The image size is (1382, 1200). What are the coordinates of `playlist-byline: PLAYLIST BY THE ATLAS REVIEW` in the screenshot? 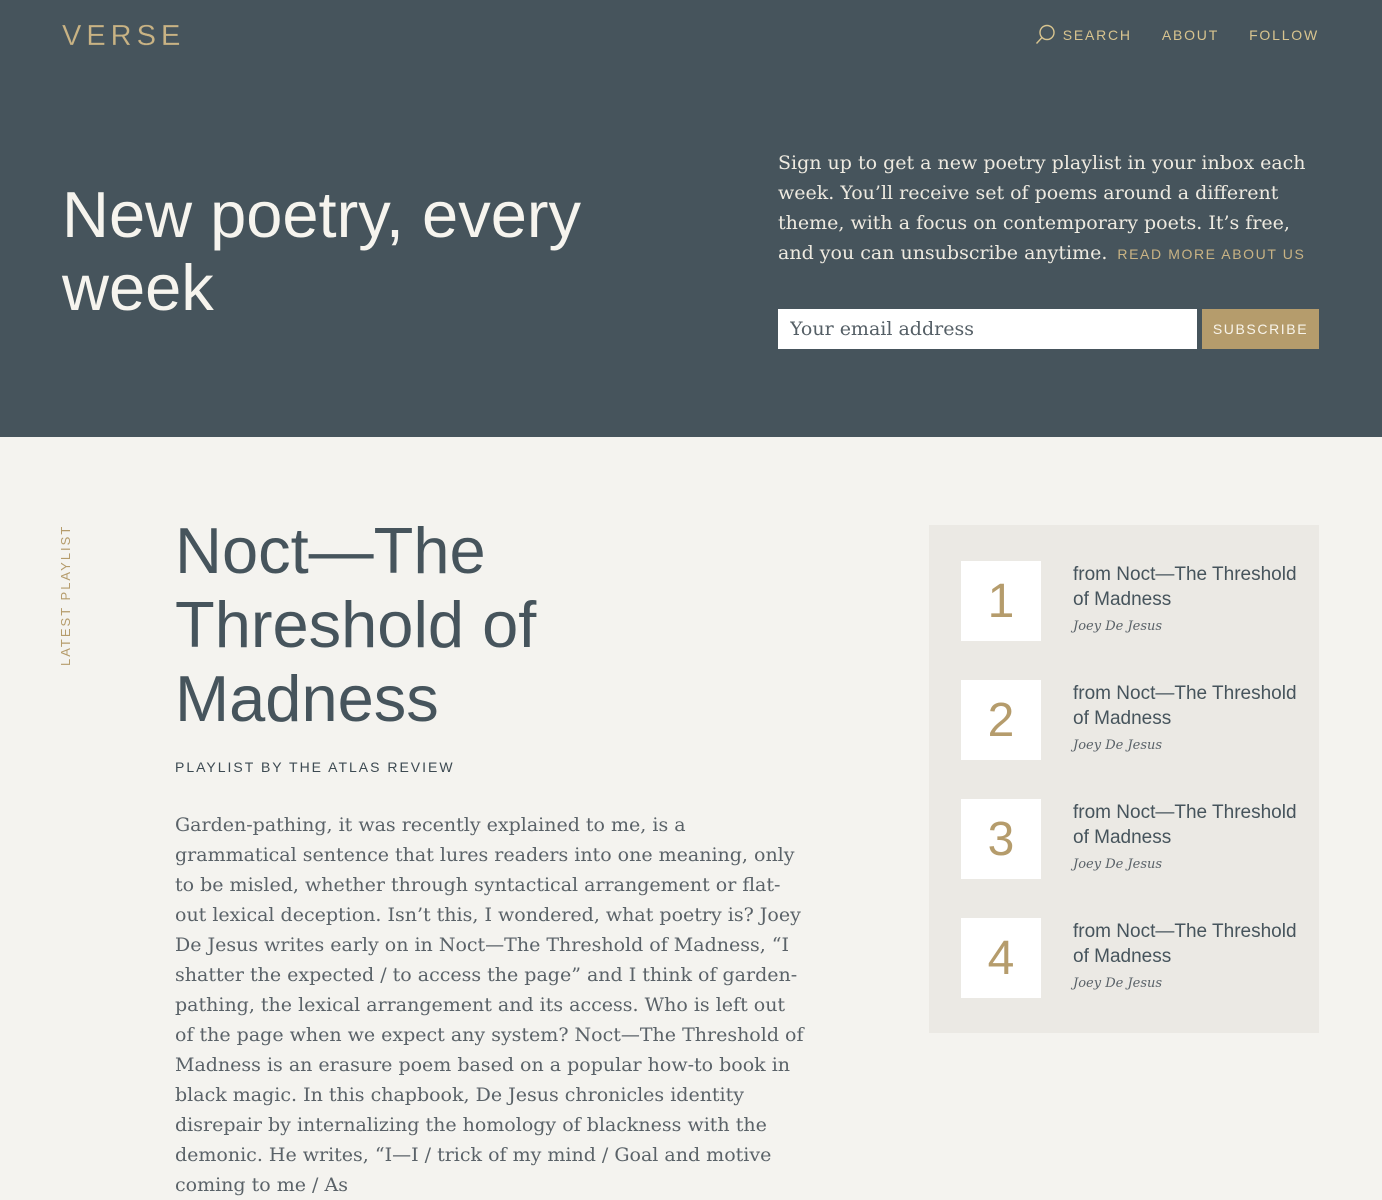 It's located at (315, 767).